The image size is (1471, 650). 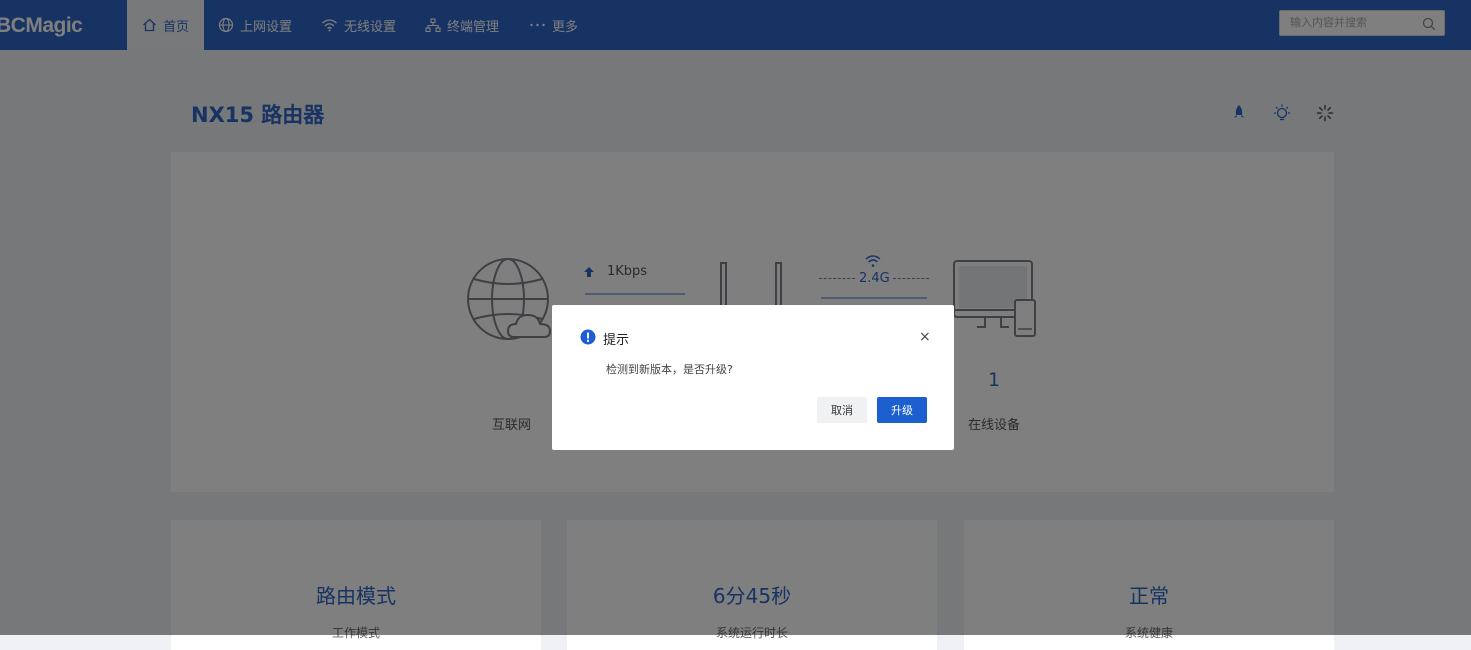 What do you see at coordinates (925, 337) in the screenshot?
I see `close-icon: ×` at bounding box center [925, 337].